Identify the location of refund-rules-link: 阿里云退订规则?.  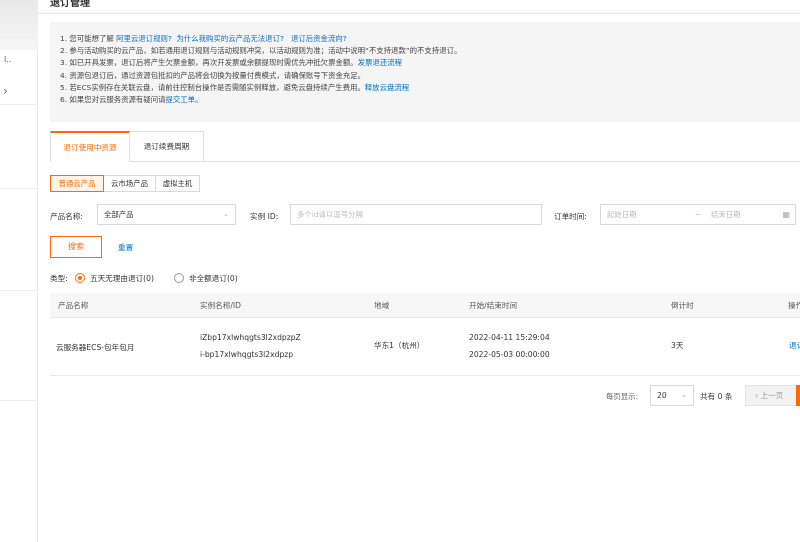
(144, 38).